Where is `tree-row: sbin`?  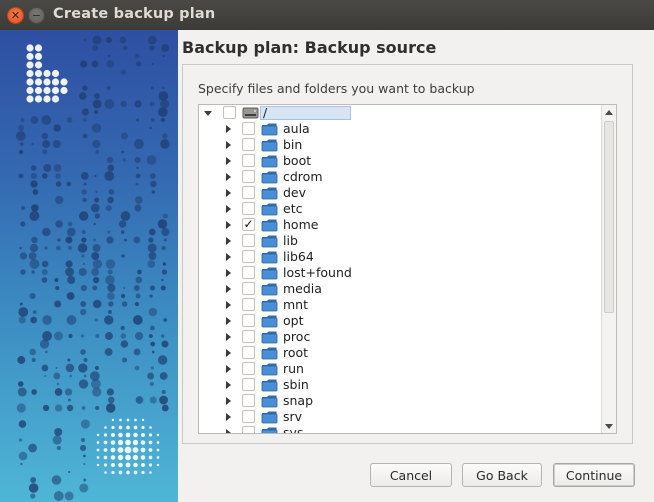
tree-row: sbin is located at coordinates (400, 385).